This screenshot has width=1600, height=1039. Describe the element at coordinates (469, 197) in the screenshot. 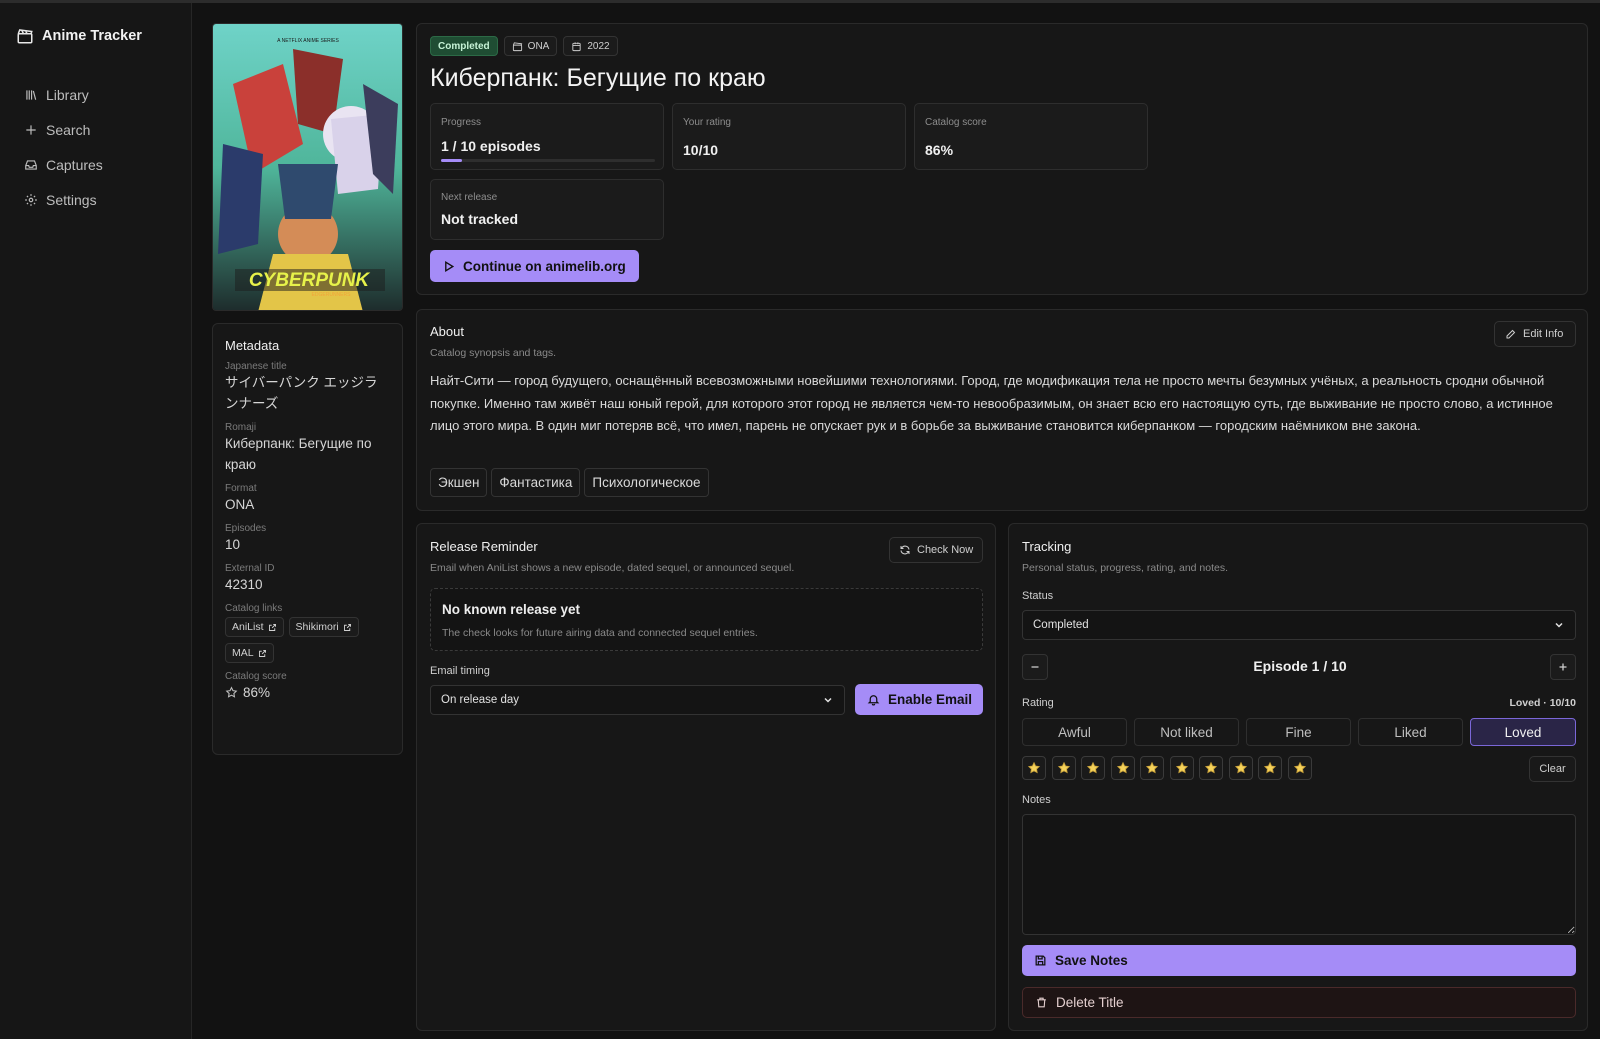

I see `next-release-label: Next release` at that location.